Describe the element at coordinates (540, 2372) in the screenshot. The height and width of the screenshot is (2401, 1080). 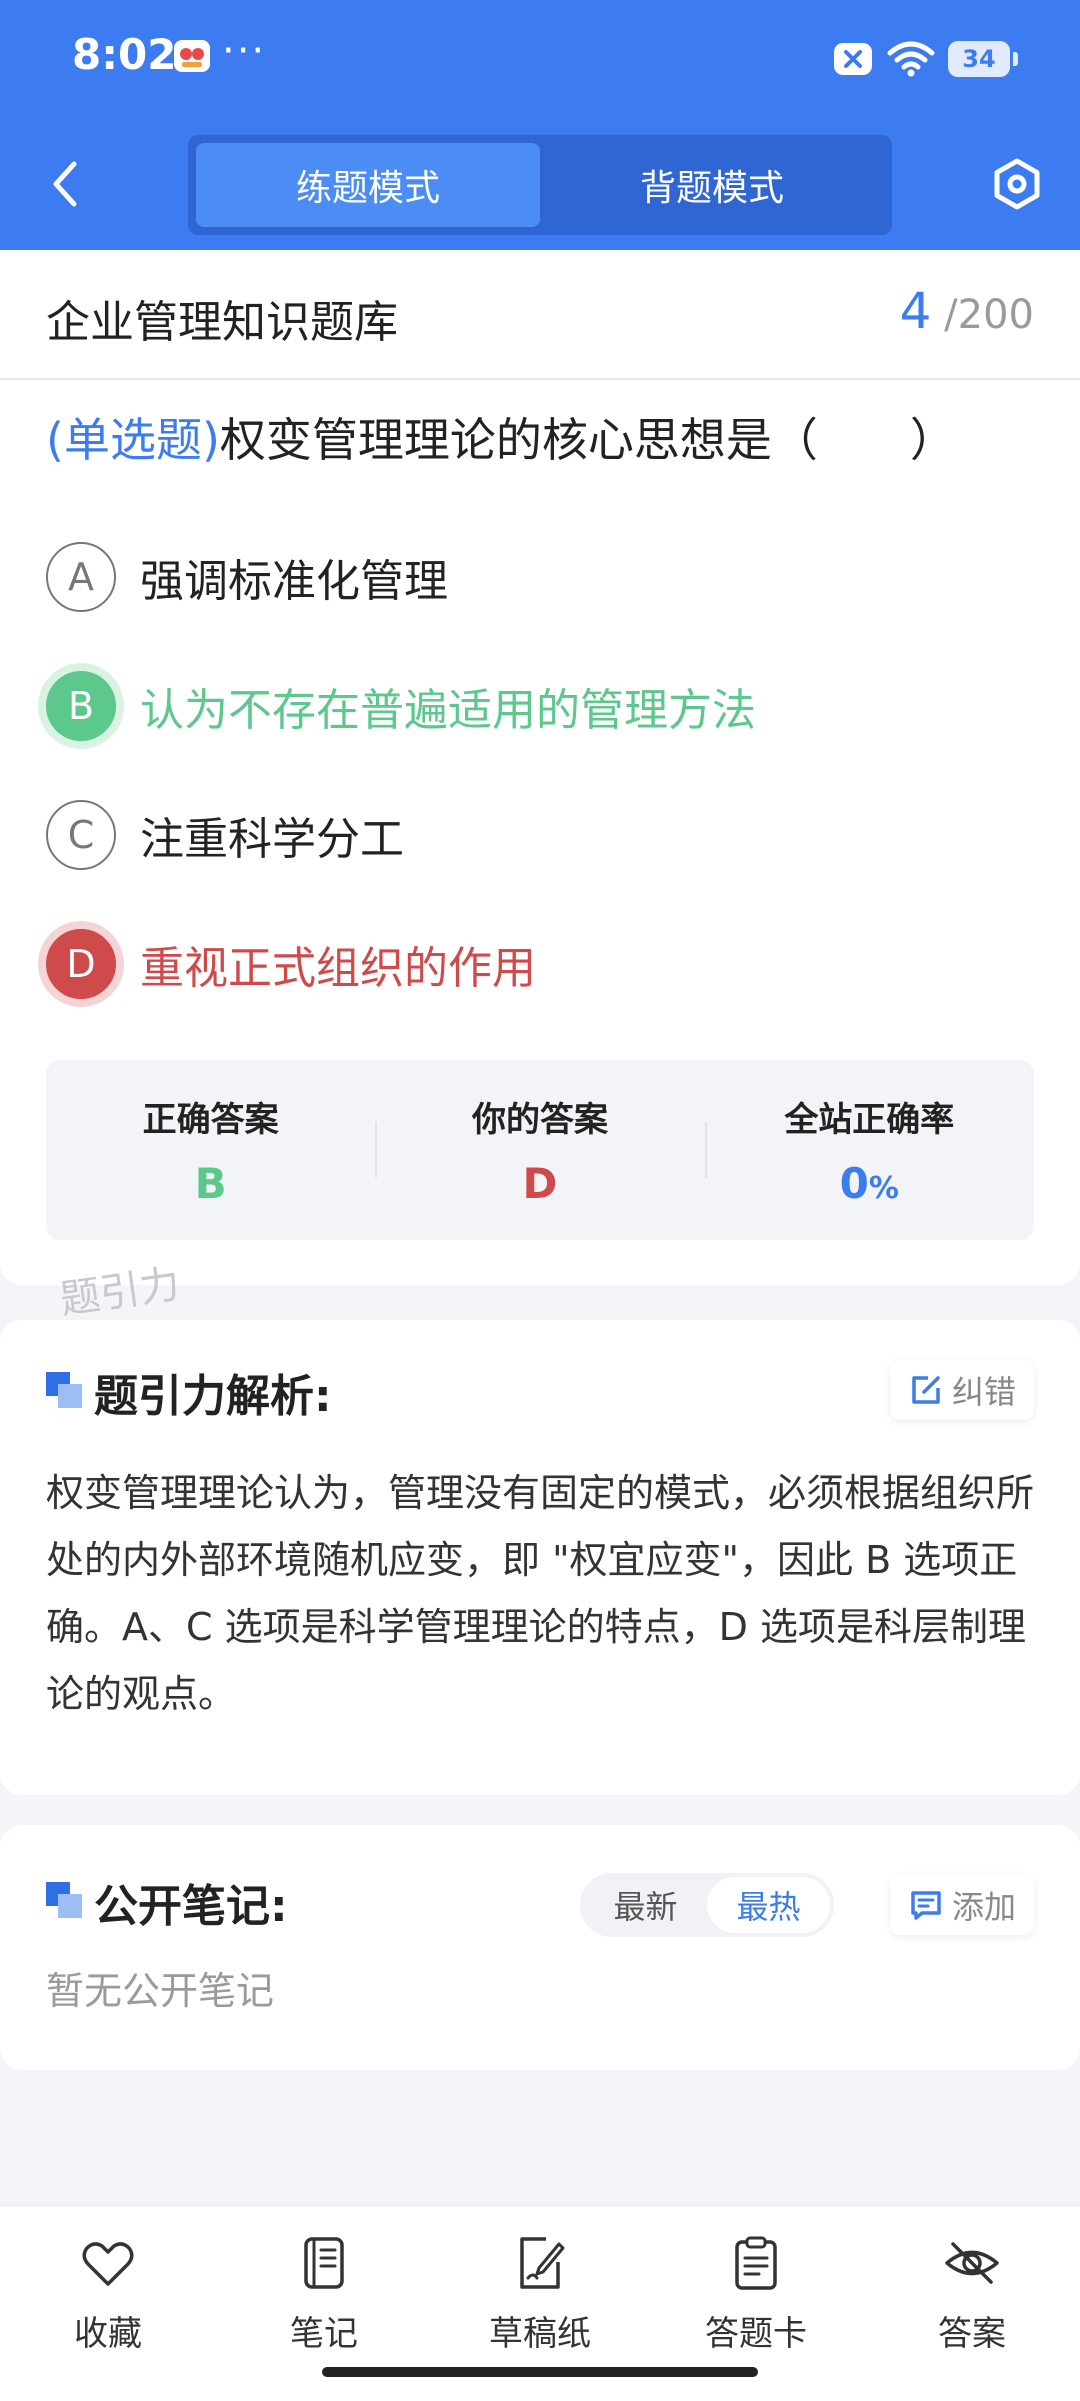
I see `home-indicator` at that location.